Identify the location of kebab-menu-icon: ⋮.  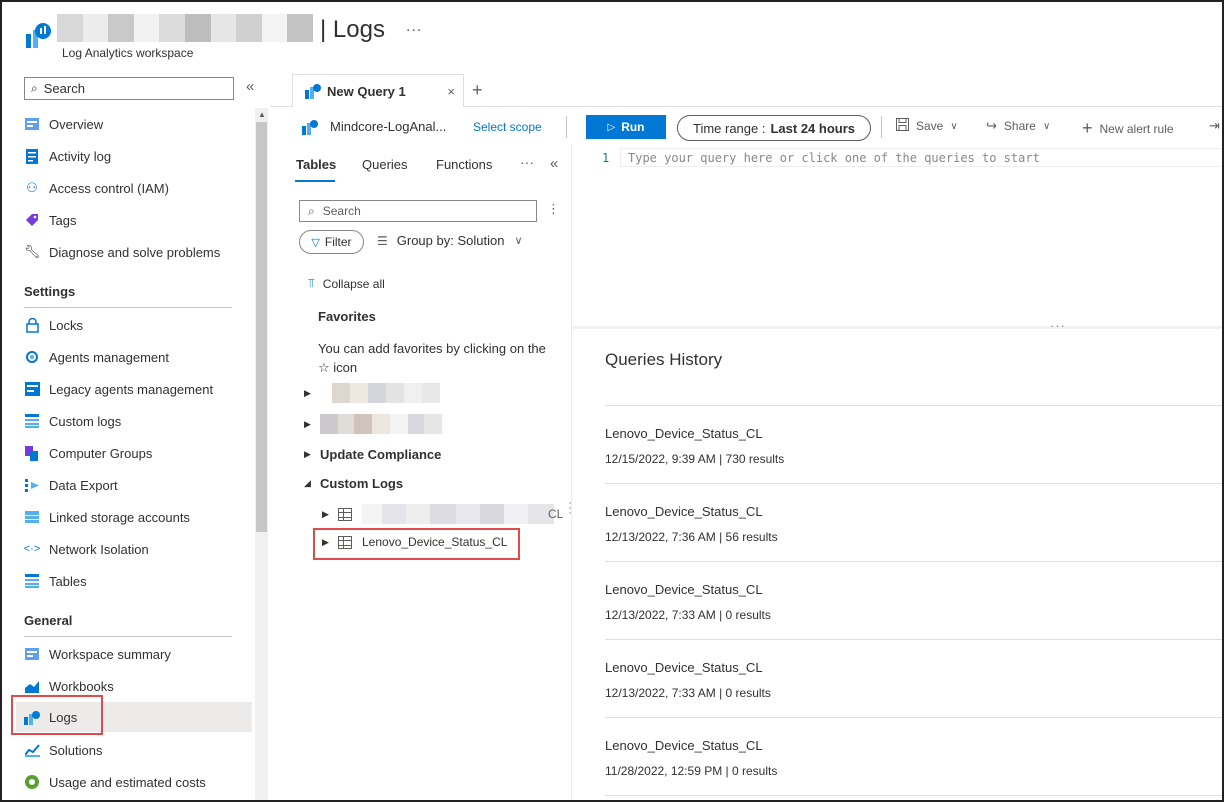
(553, 209).